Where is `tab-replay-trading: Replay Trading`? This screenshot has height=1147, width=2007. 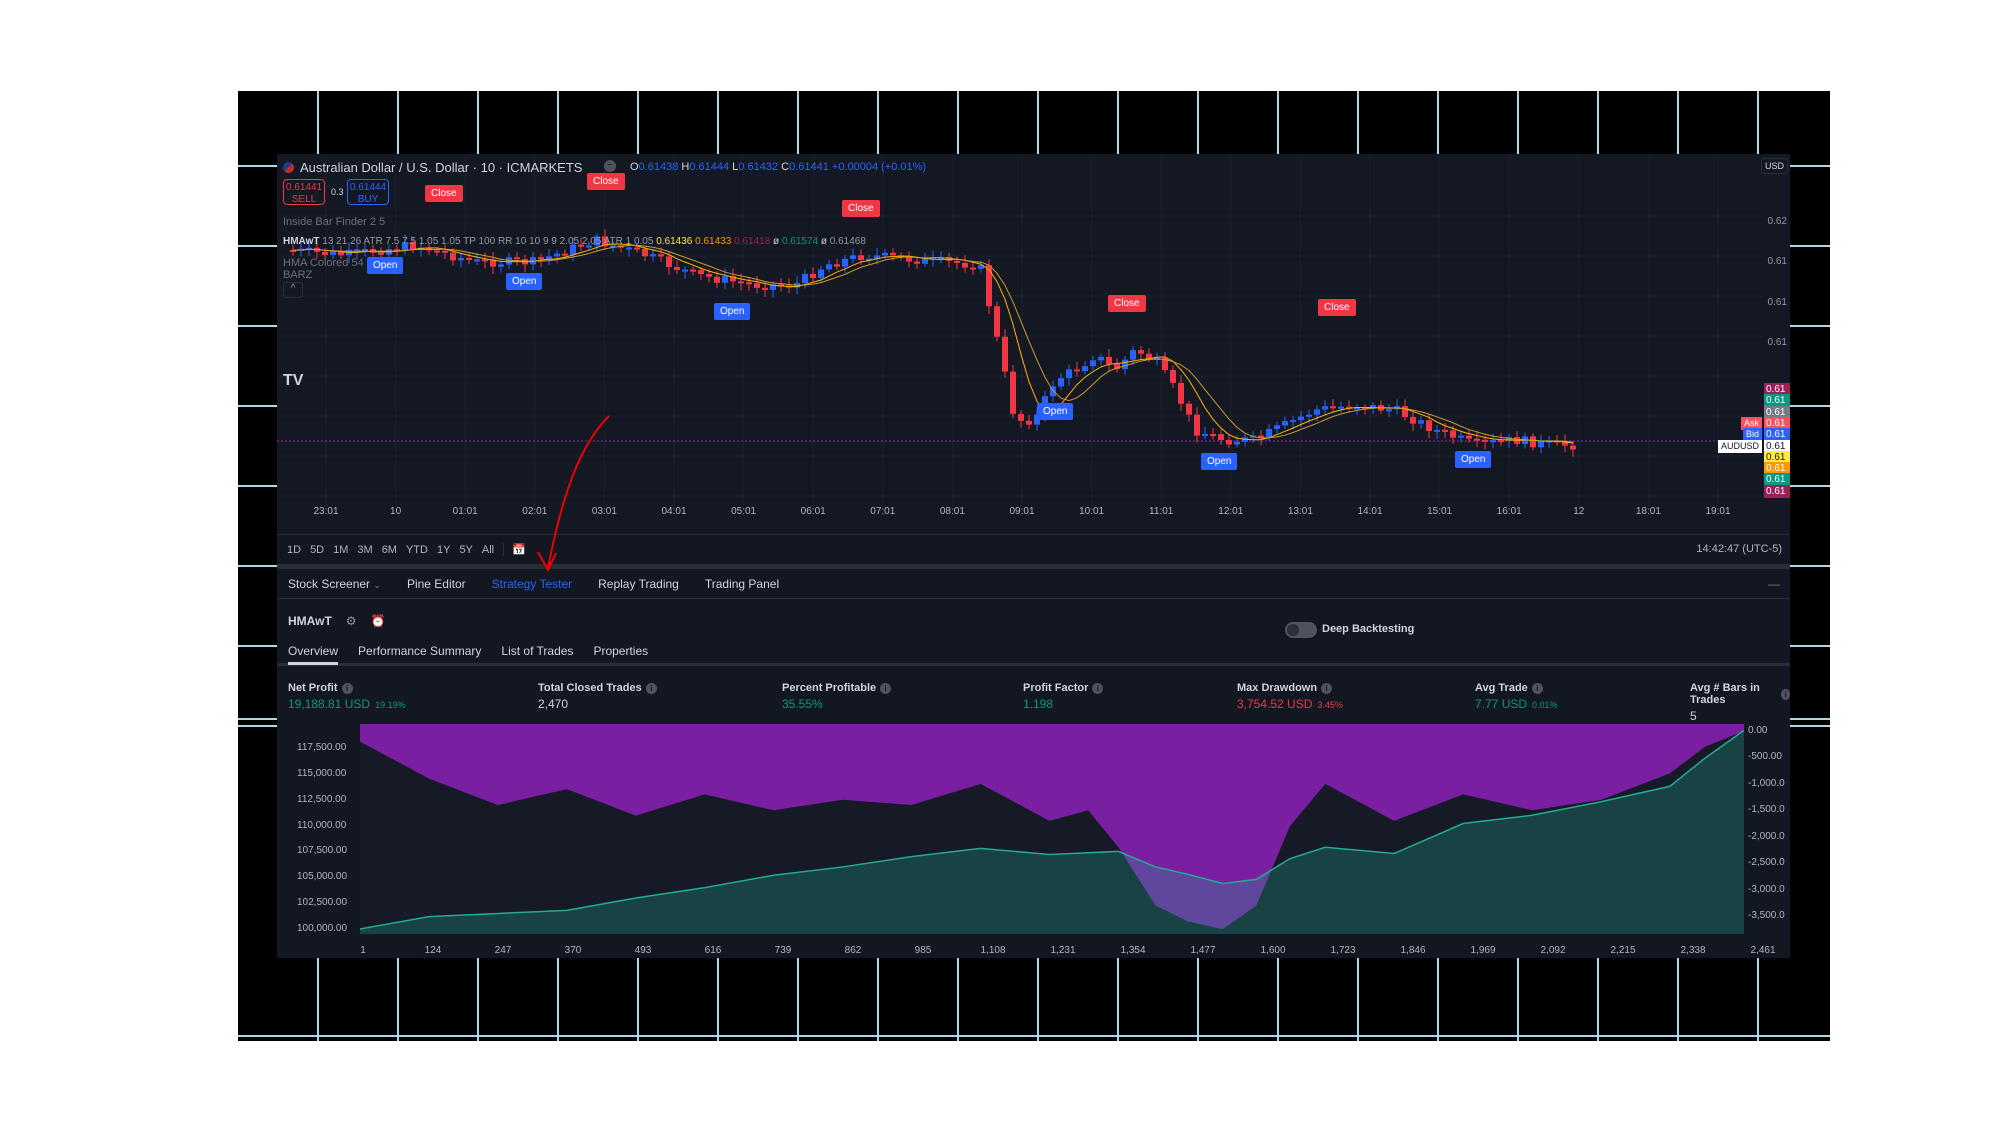 tab-replay-trading: Replay Trading is located at coordinates (638, 584).